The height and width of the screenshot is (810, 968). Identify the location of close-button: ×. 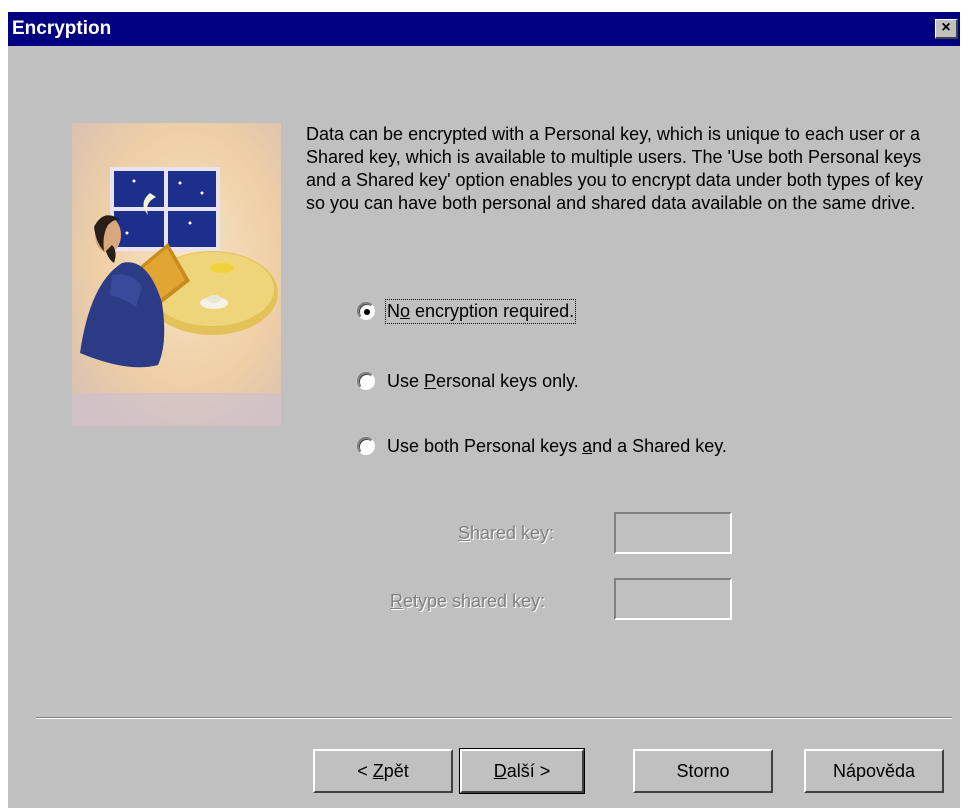
(946, 29).